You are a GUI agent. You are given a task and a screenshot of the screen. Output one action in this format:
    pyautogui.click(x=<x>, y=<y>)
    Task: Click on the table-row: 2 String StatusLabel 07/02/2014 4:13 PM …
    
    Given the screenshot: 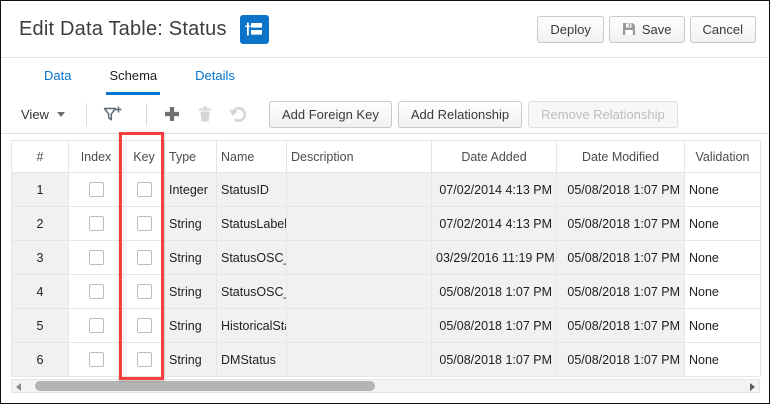 What is the action you would take?
    pyautogui.click(x=386, y=223)
    